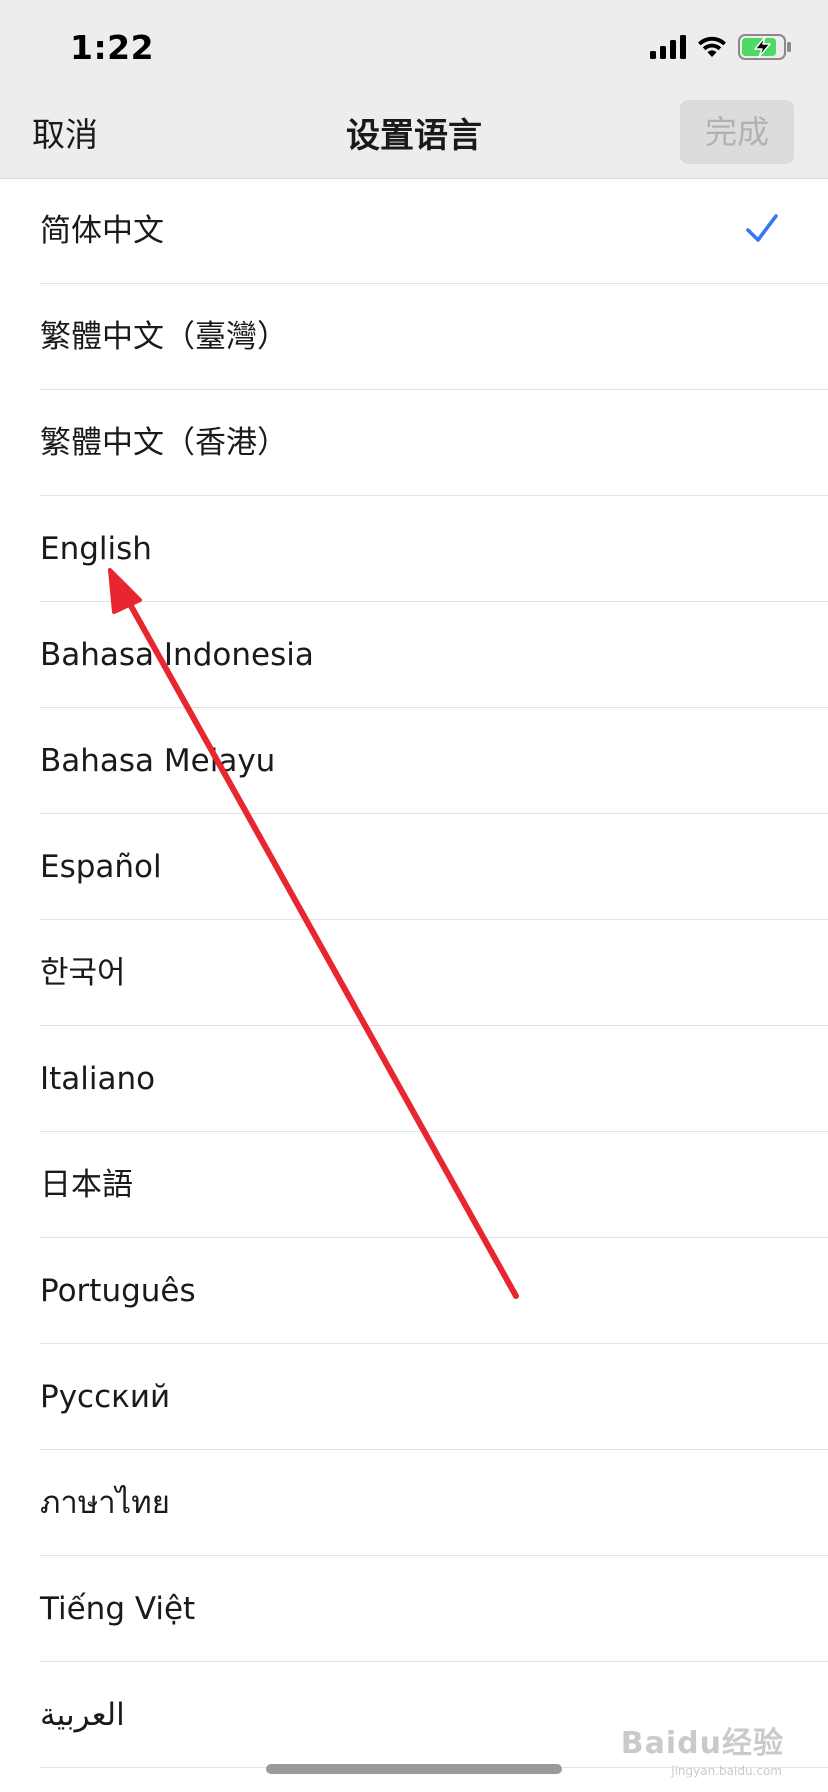 The height and width of the screenshot is (1792, 828). What do you see at coordinates (414, 1185) in the screenshot?
I see `language-option-japanese: 日本語` at bounding box center [414, 1185].